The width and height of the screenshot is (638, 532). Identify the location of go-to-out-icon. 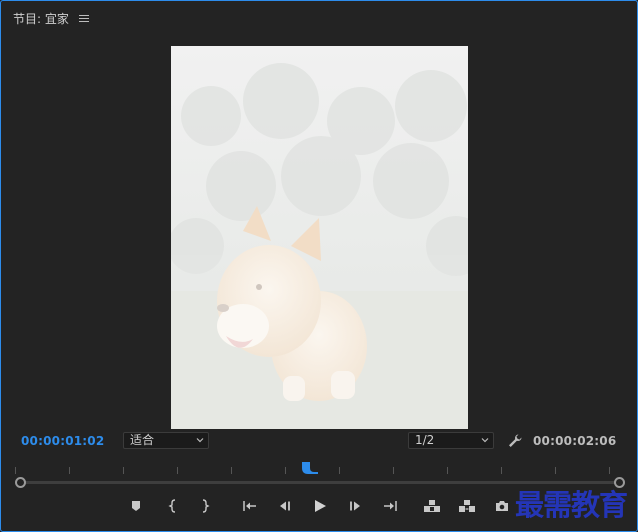
(390, 506).